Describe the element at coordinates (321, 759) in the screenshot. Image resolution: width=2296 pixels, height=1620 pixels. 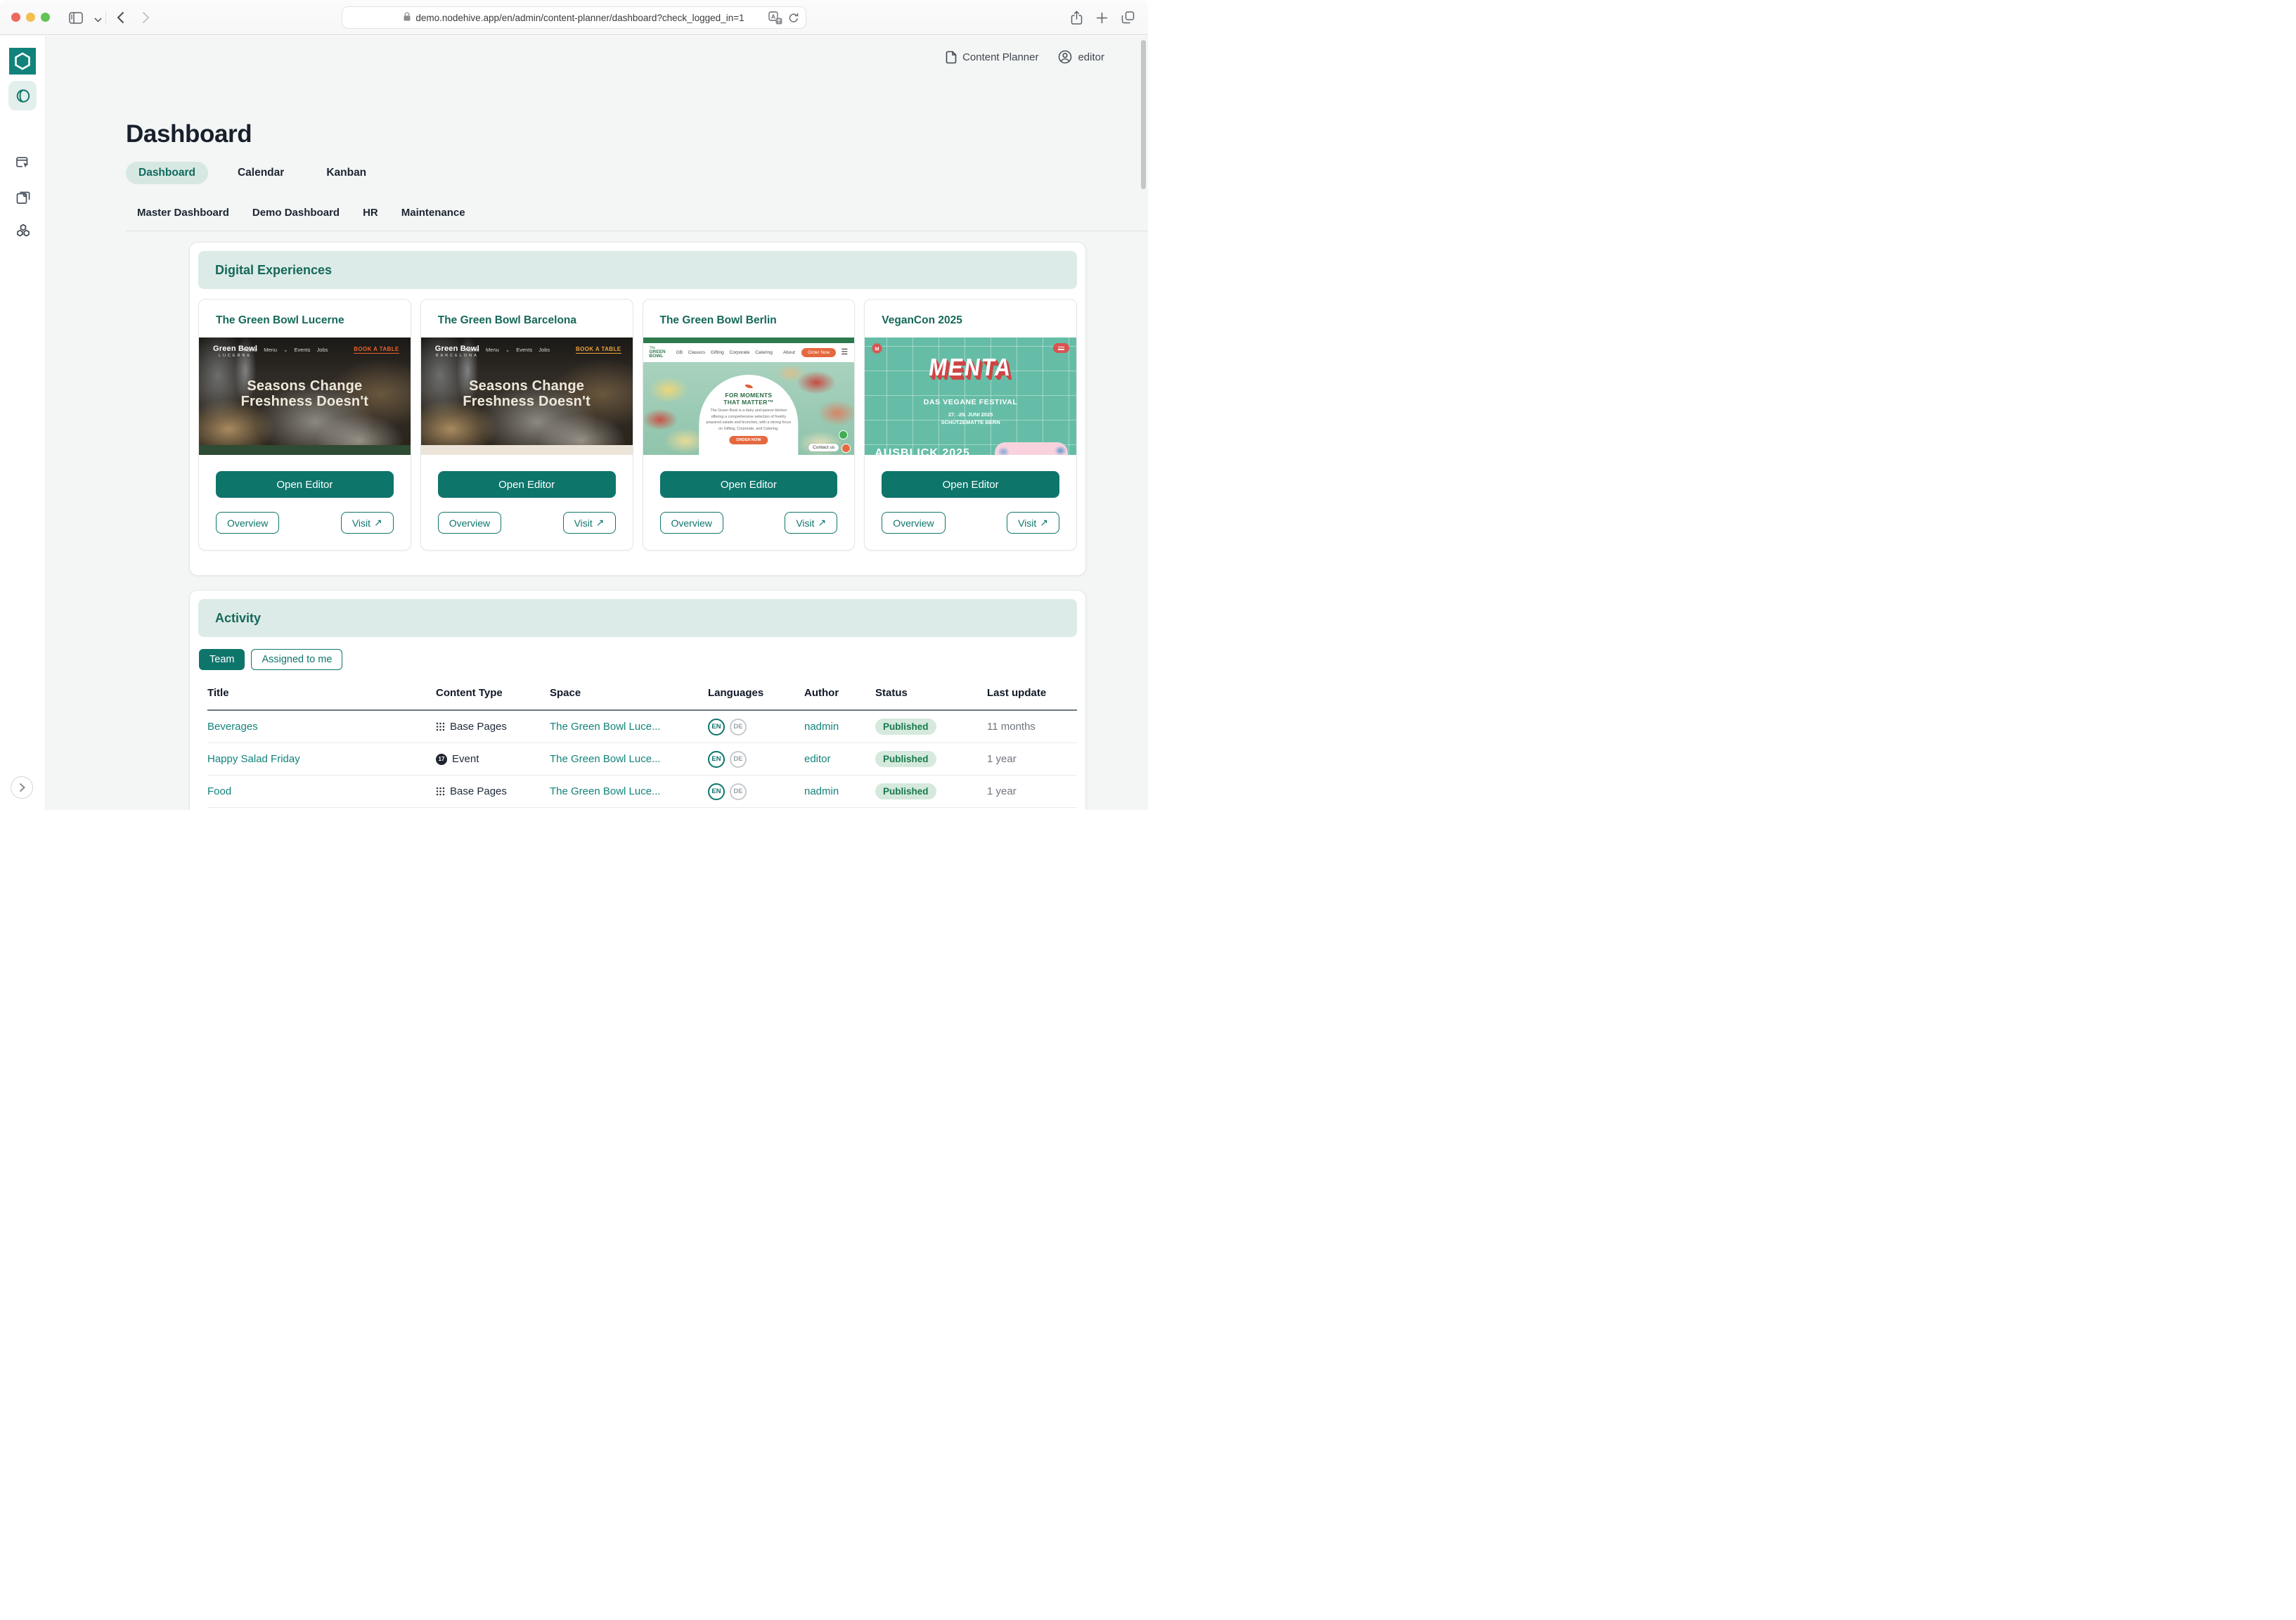
I see `row-title-link: Happy Salad Friday` at that location.